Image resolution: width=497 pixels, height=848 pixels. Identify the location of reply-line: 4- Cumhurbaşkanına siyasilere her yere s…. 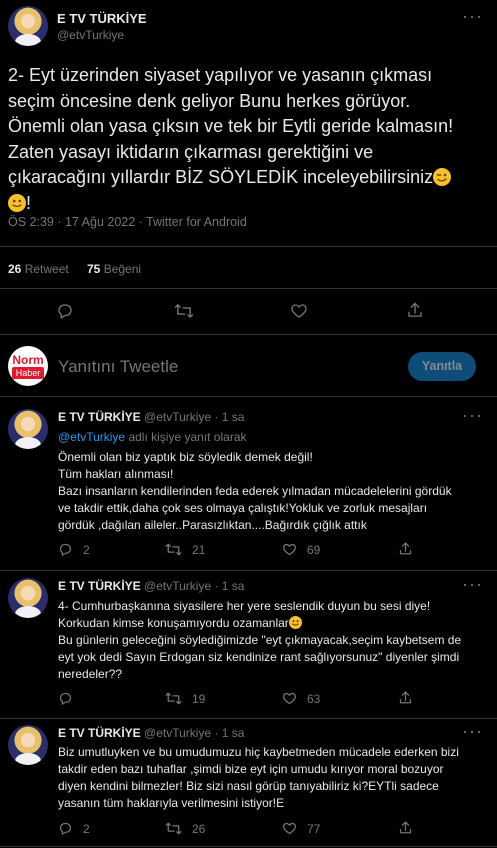
(244, 606).